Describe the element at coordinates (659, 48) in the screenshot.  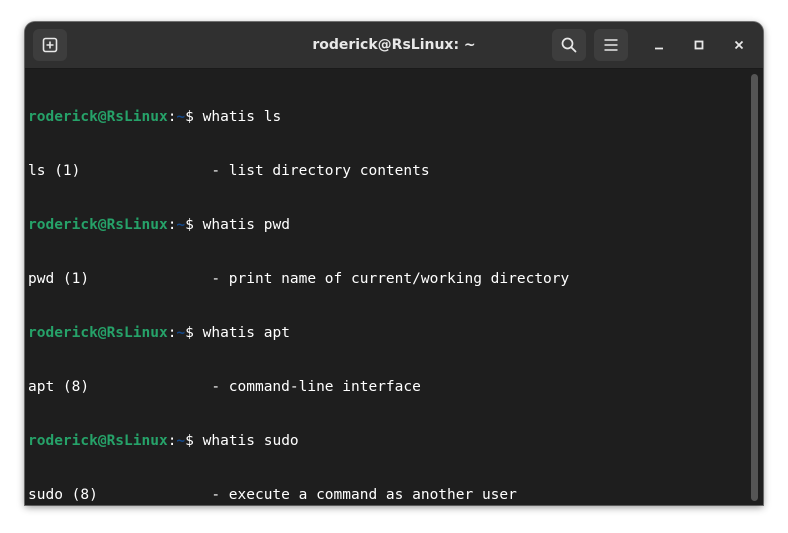
I see `minimize-icon` at that location.